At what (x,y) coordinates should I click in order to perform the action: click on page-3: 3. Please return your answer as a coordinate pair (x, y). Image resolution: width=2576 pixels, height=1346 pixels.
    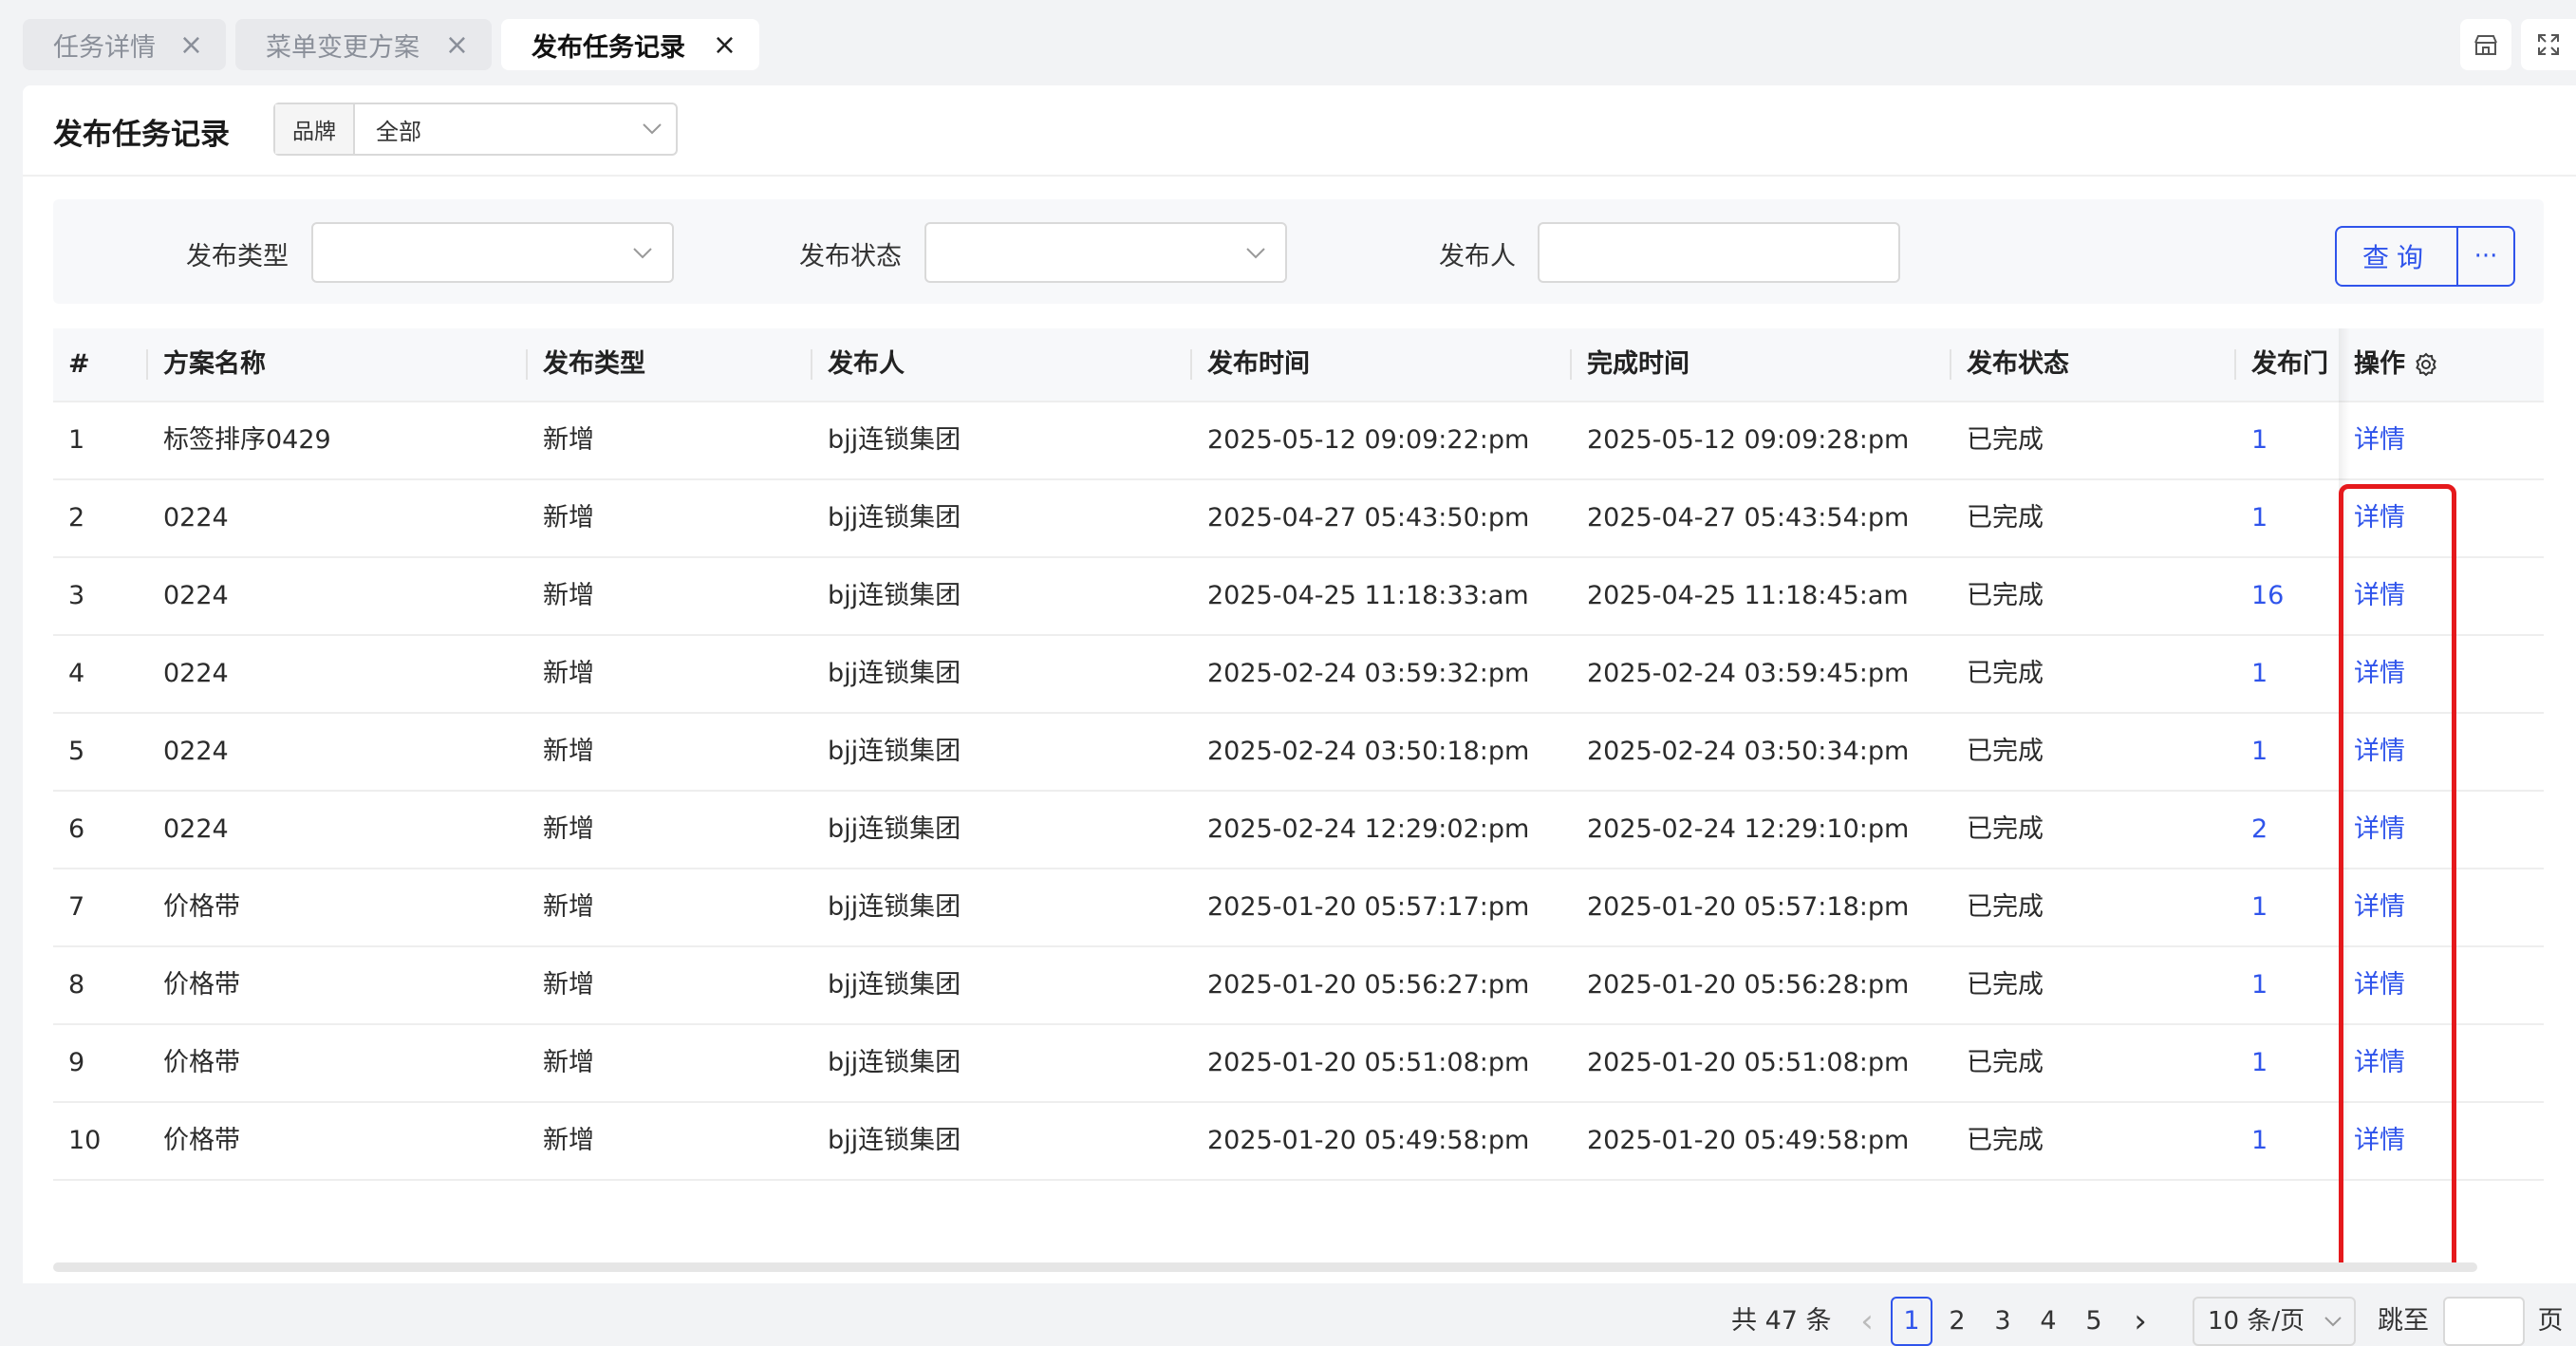
    Looking at the image, I should click on (2003, 1321).